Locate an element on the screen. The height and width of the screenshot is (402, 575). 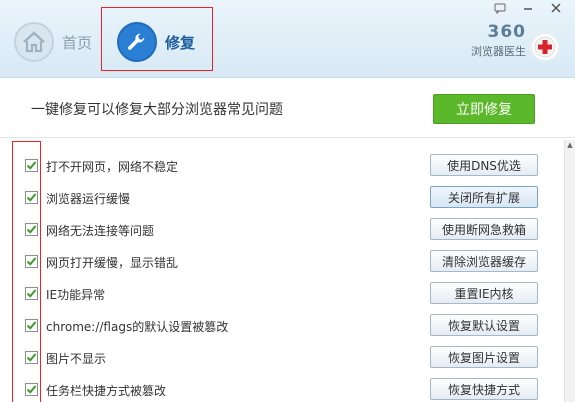
list-item: 任务栏快捷方式被篡改 恢复快捷方式 is located at coordinates (287, 388).